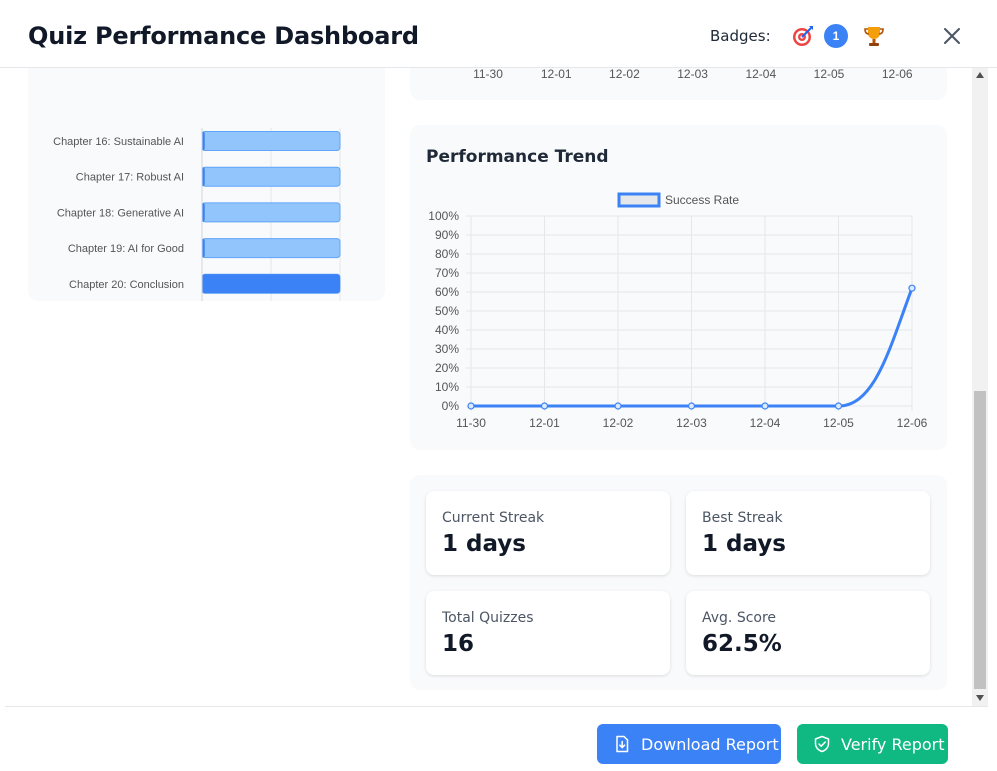  Describe the element at coordinates (739, 618) in the screenshot. I see `stat-label: Avg. Score` at that location.